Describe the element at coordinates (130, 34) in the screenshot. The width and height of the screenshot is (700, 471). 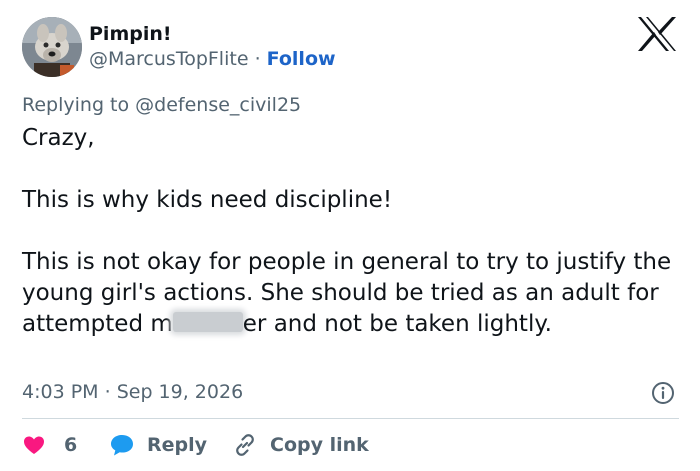
I see `author-name: Pimpin!` at that location.